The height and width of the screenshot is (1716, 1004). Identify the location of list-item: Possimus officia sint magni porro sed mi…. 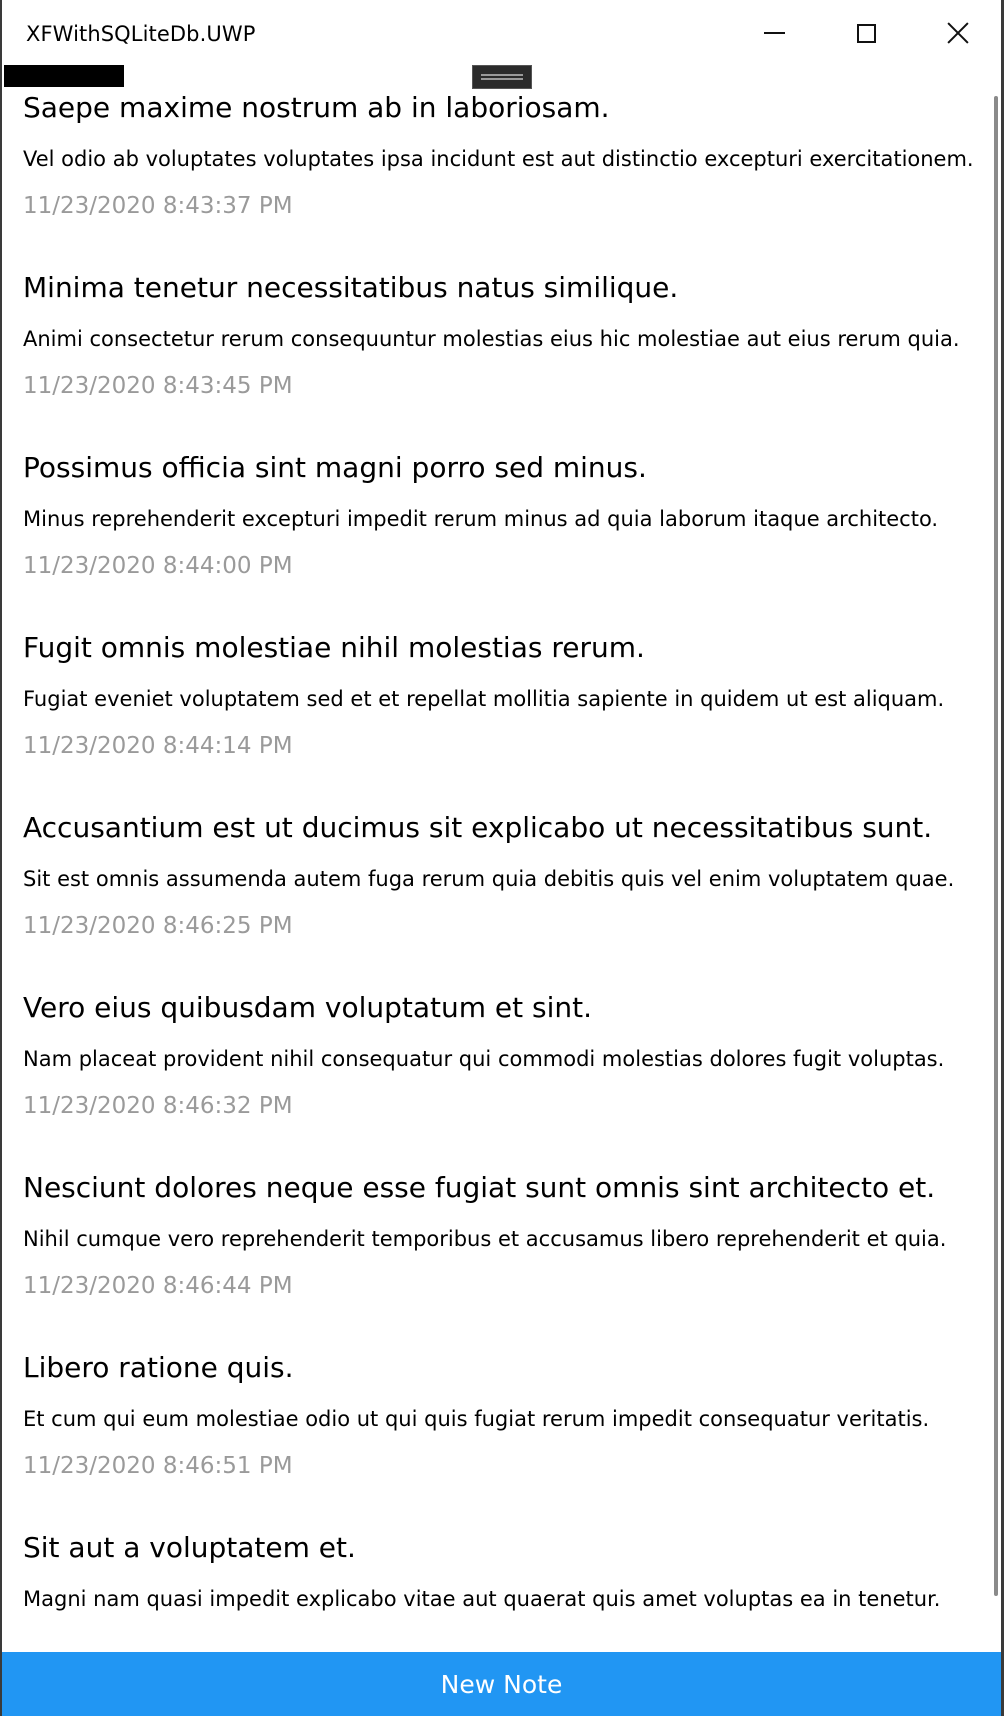
(503, 538).